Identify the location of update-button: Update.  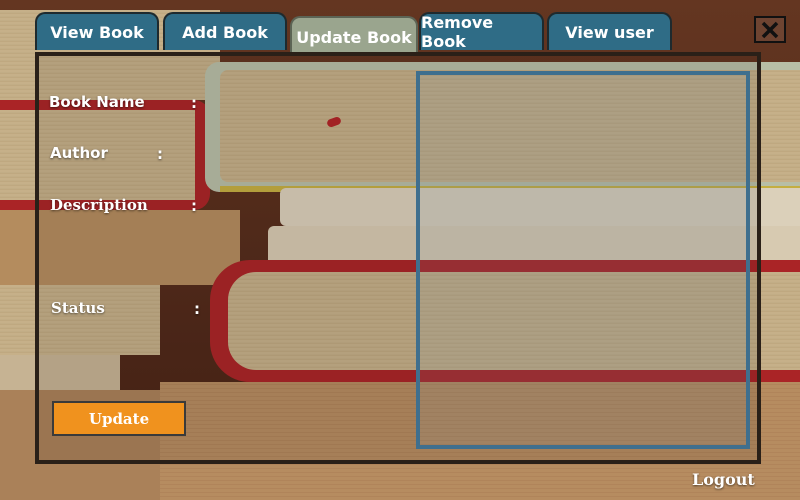
(119, 418).